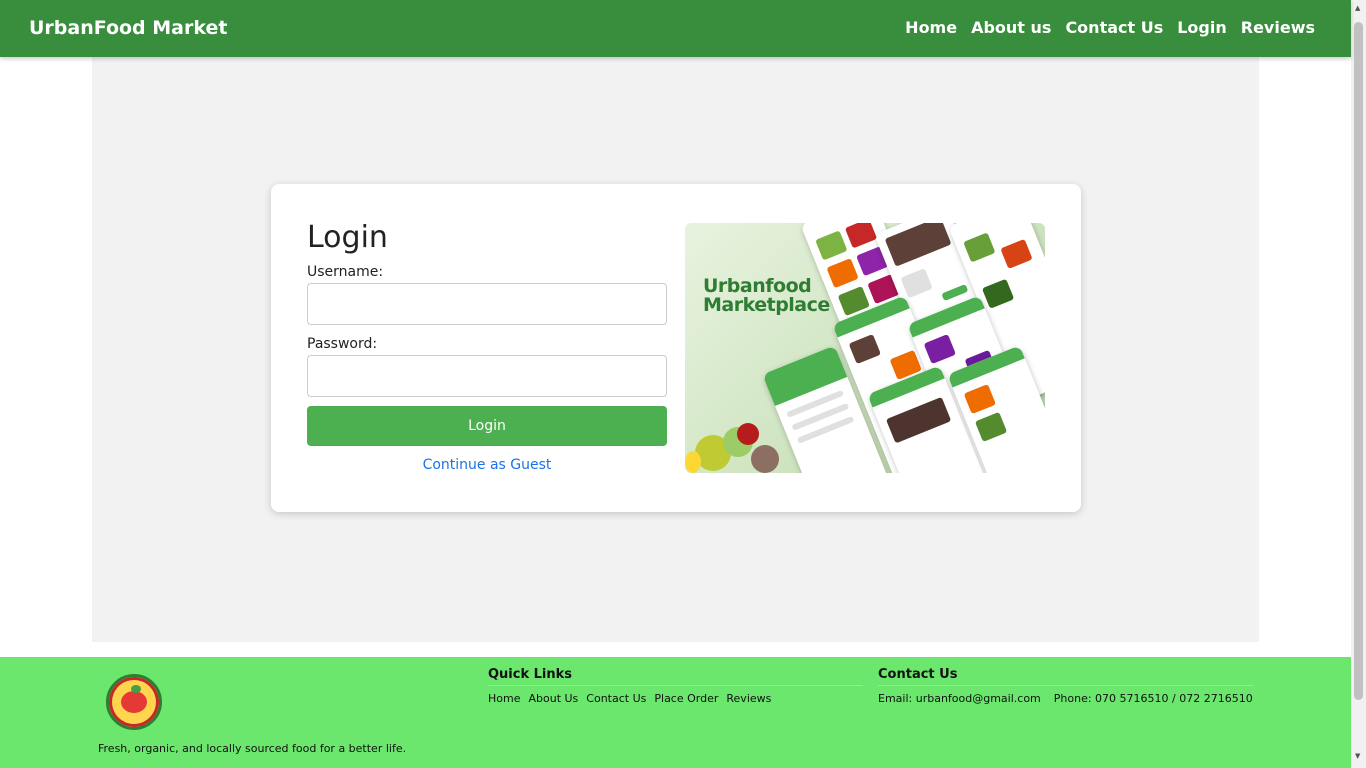  What do you see at coordinates (128, 28) in the screenshot?
I see `brand-title: UrbanFood Market` at bounding box center [128, 28].